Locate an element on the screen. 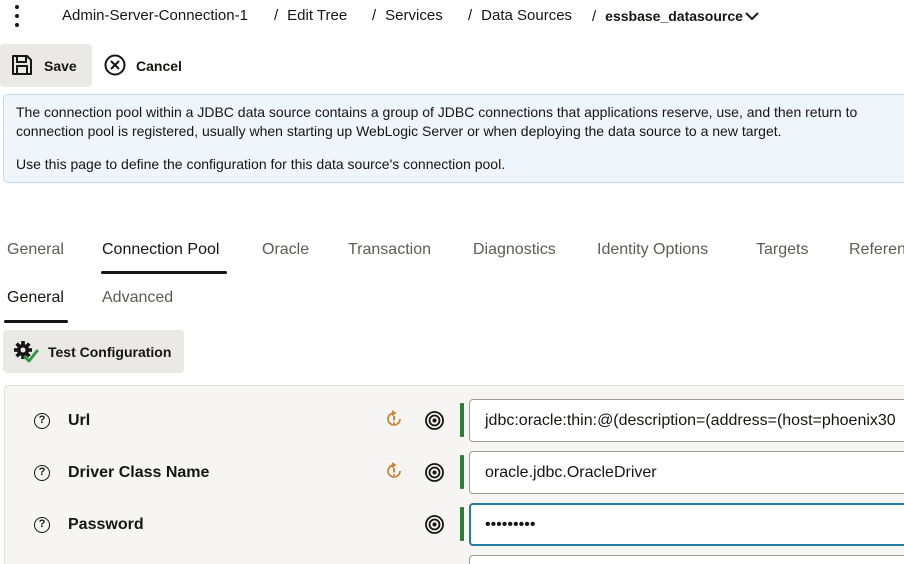  cancel-button-label: Cancel is located at coordinates (159, 66).